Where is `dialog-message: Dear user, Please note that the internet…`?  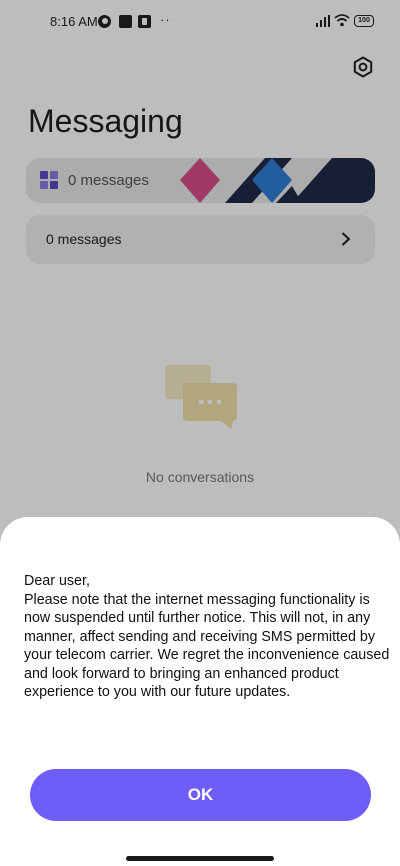 dialog-message: Dear user, Please note that the internet… is located at coordinates (209, 637).